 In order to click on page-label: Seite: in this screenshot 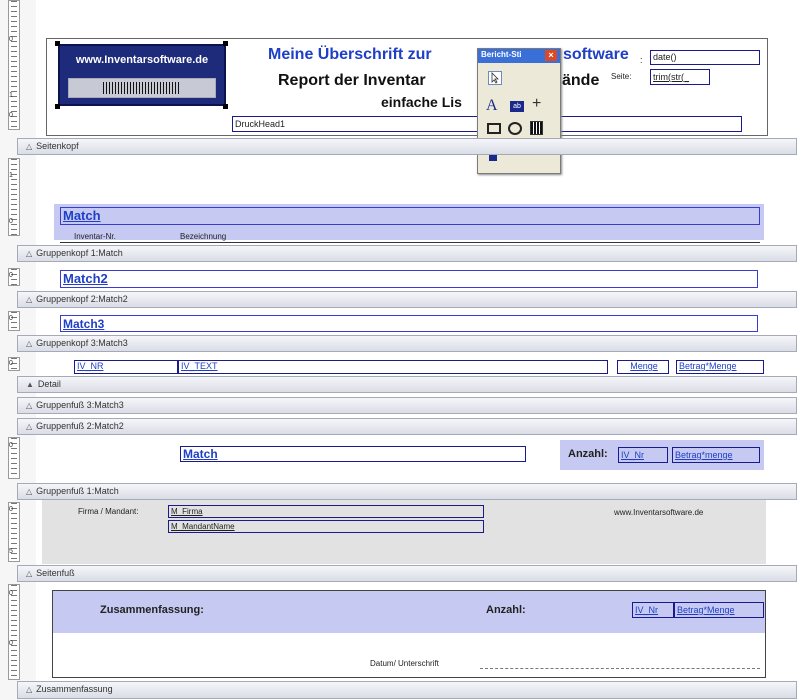, I will do `click(621, 76)`.